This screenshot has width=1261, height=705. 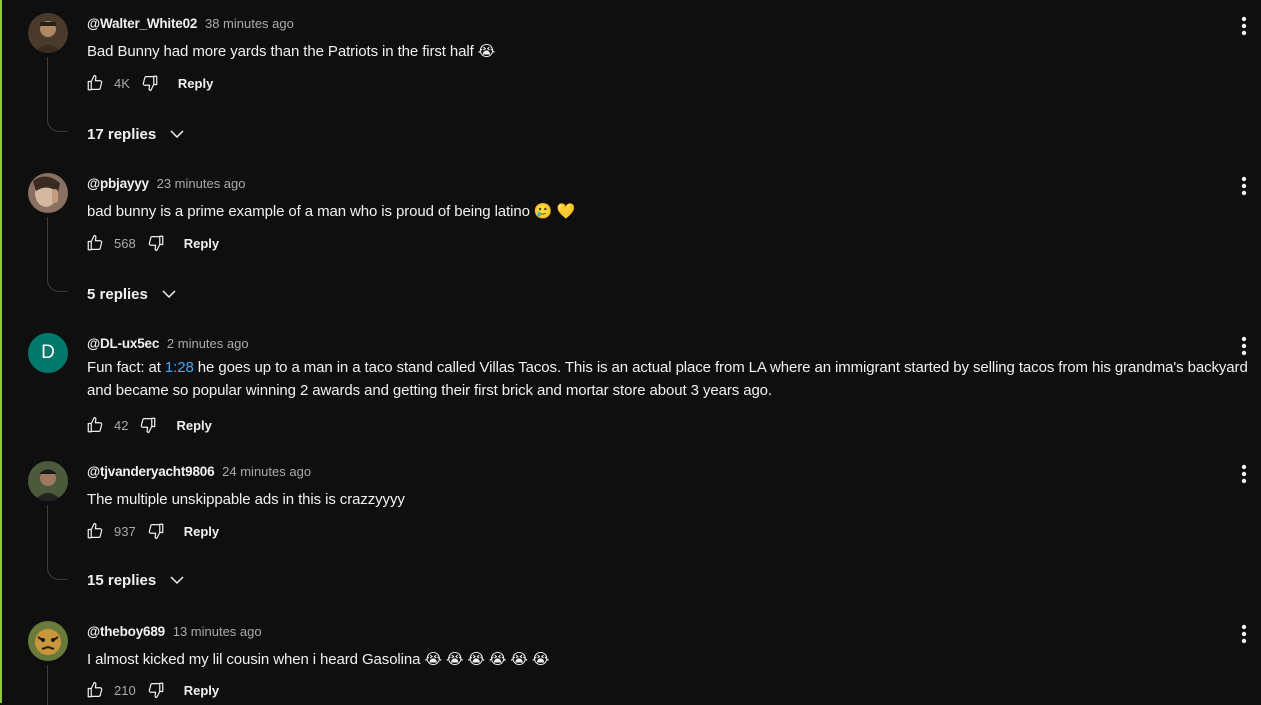 I want to click on comment-header: @Walter_White02 38 minutes ago, so click(x=190, y=23).